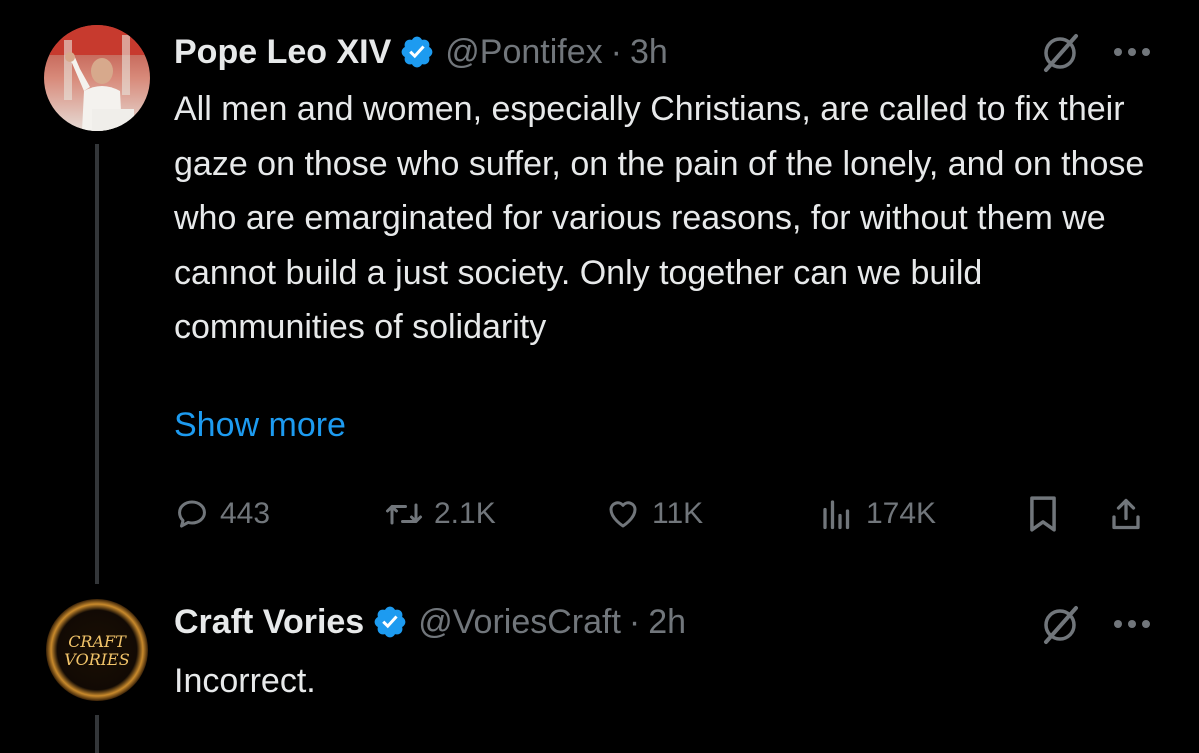  I want to click on svg-text: CRAFT, so click(97, 641).